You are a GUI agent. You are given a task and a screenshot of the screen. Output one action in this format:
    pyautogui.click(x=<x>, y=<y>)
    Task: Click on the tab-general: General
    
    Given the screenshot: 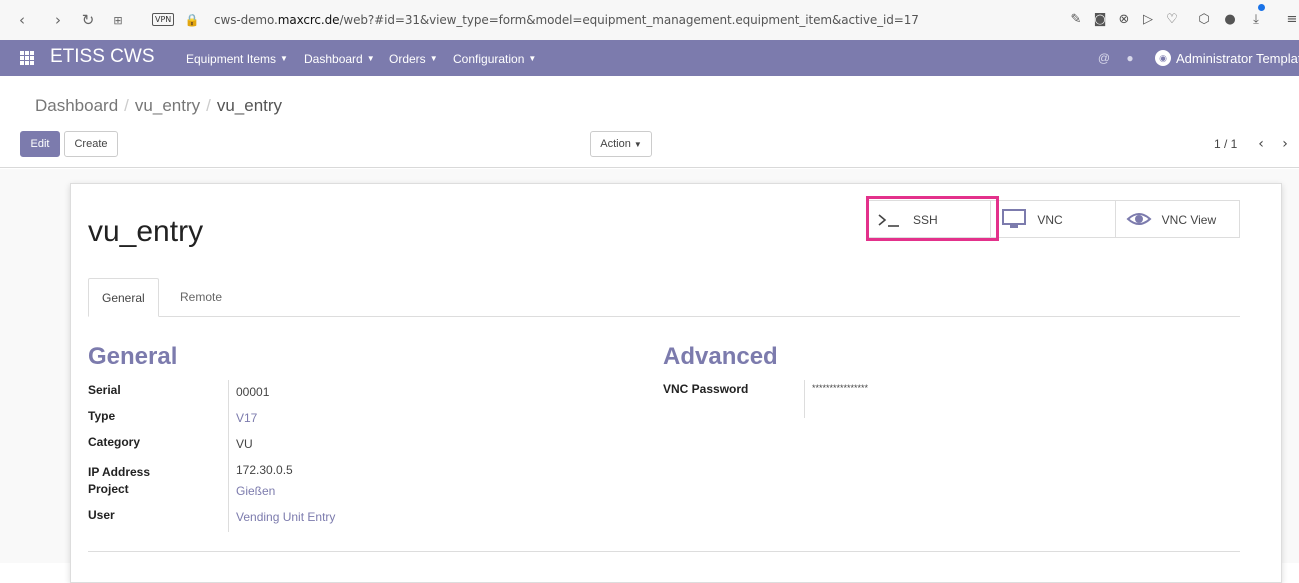 What is the action you would take?
    pyautogui.click(x=123, y=297)
    